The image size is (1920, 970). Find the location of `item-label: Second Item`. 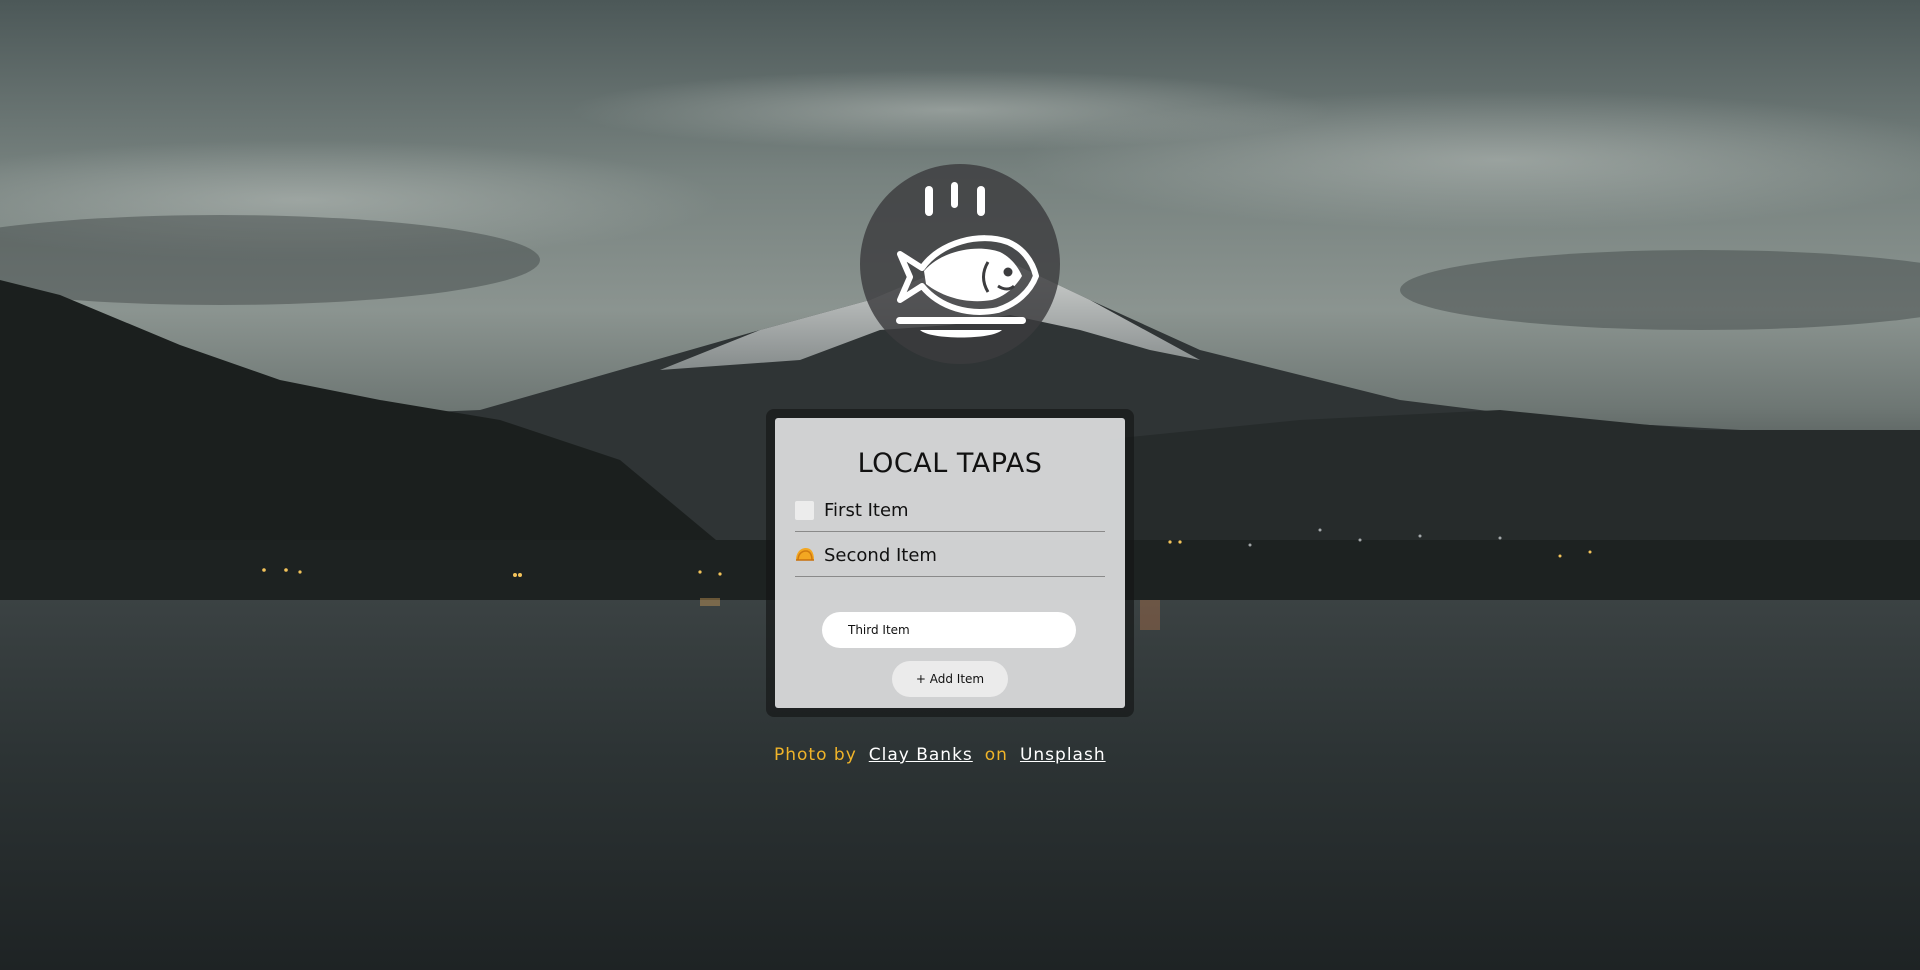

item-label: Second Item is located at coordinates (880, 555).